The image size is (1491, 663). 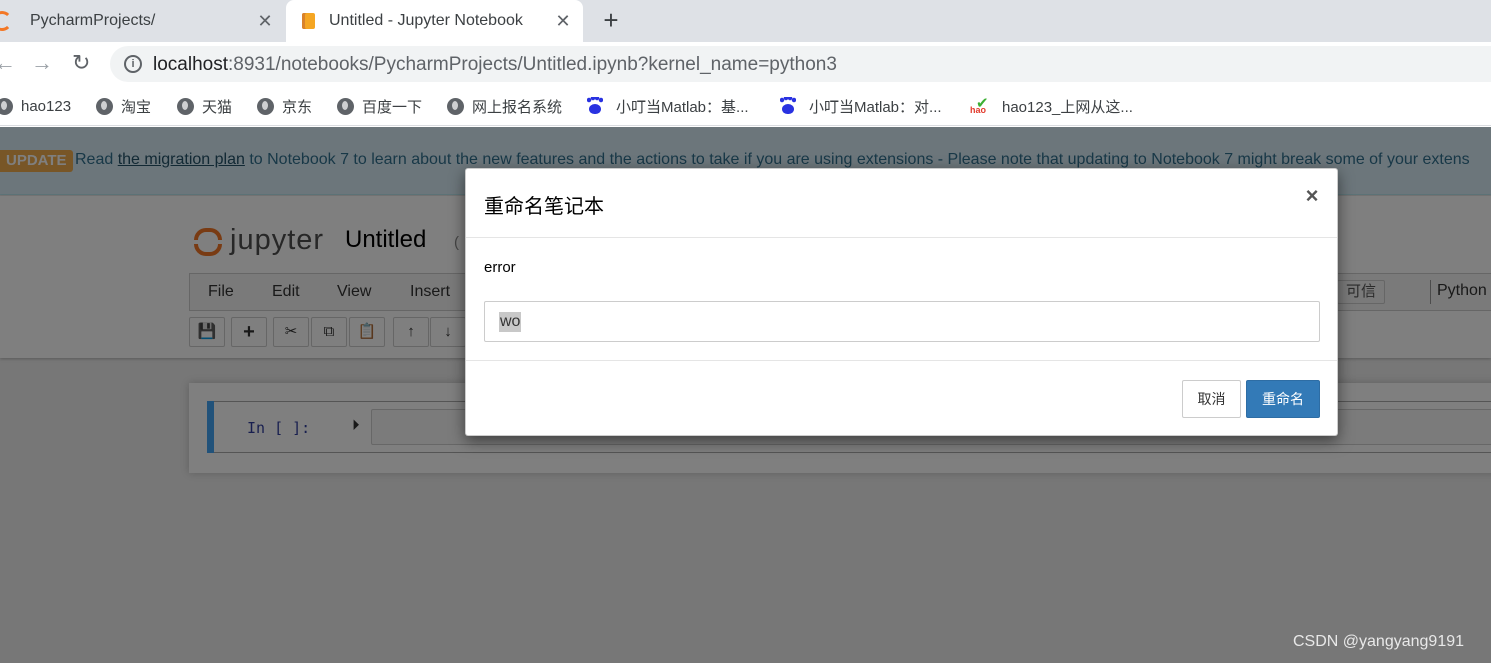 What do you see at coordinates (81, 63) in the screenshot?
I see `reload-icon: ↻` at bounding box center [81, 63].